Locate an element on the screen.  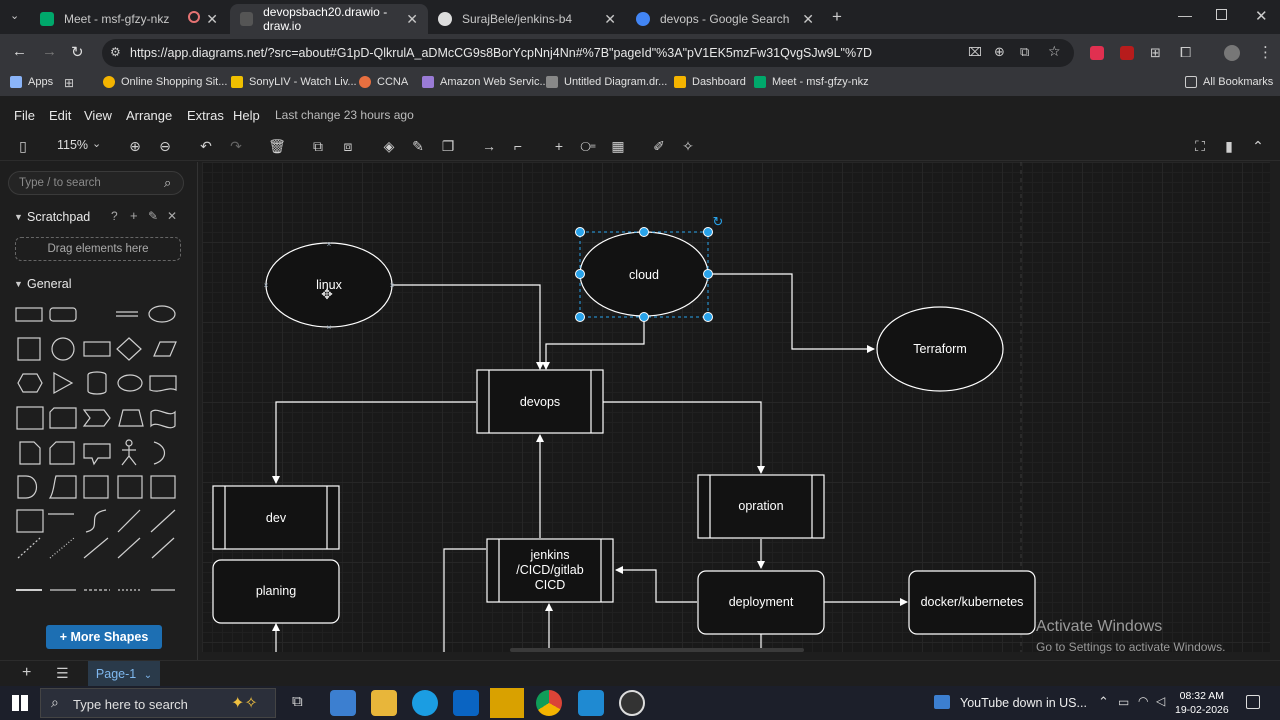
delay-shape is located at coordinates (27, 487).